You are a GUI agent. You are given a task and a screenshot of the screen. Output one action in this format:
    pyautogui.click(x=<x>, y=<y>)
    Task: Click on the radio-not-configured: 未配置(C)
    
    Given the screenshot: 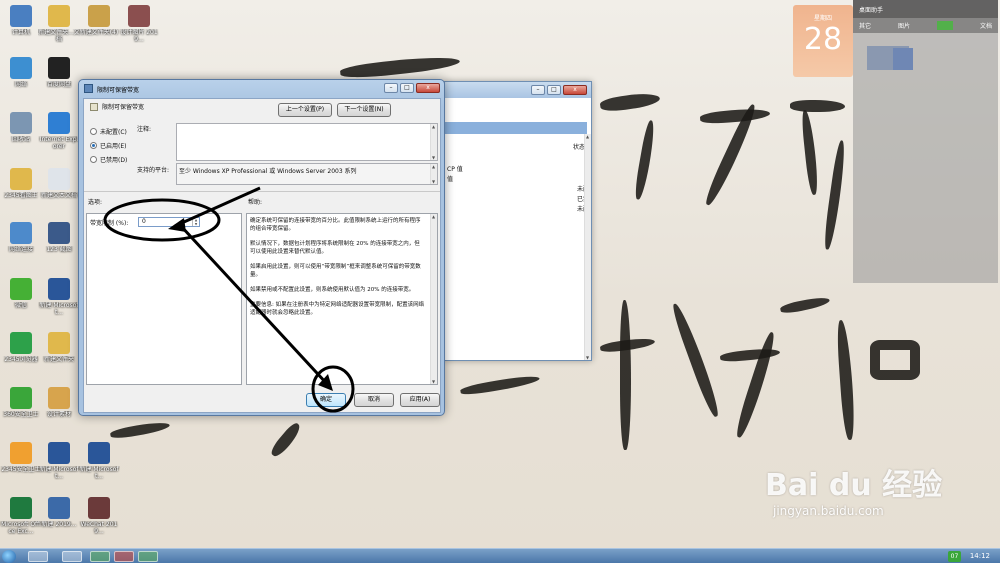 What is the action you would take?
    pyautogui.click(x=108, y=131)
    